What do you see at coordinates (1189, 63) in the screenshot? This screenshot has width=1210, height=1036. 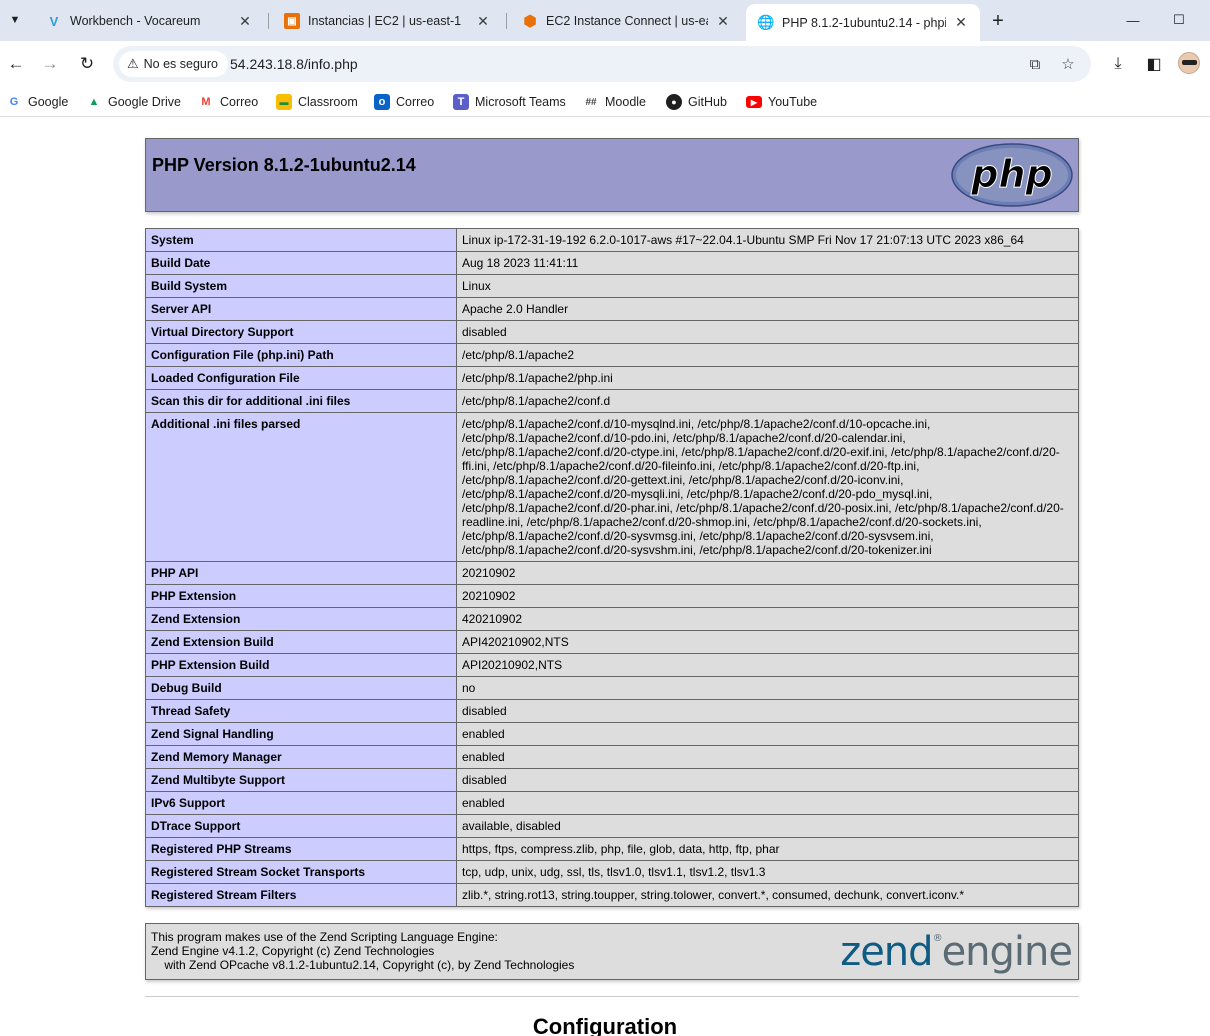 I see `profile-avatar` at bounding box center [1189, 63].